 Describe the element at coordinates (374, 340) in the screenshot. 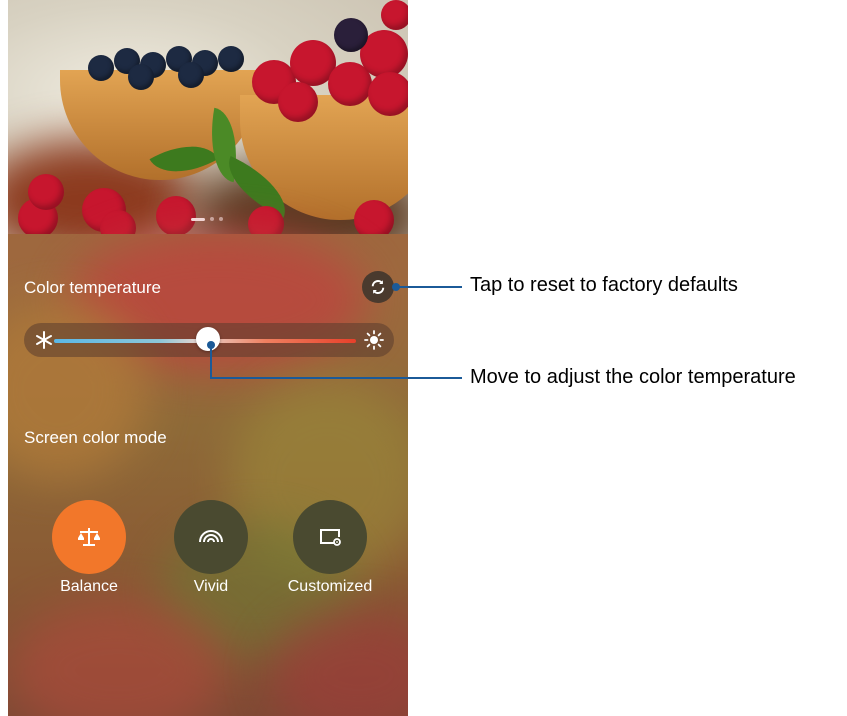

I see `sun-icon` at that location.